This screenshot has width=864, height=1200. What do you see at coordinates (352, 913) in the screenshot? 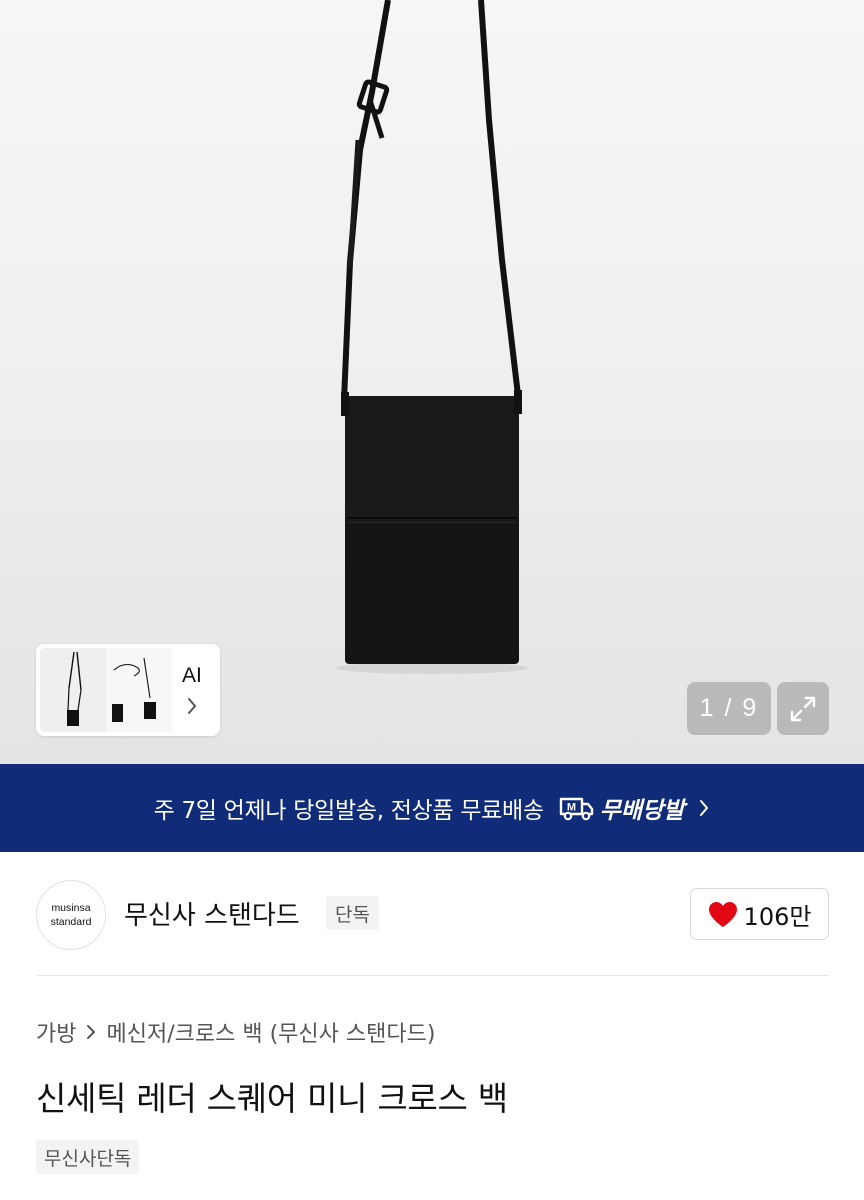
I see `brand-exclusive-tag: 단독` at bounding box center [352, 913].